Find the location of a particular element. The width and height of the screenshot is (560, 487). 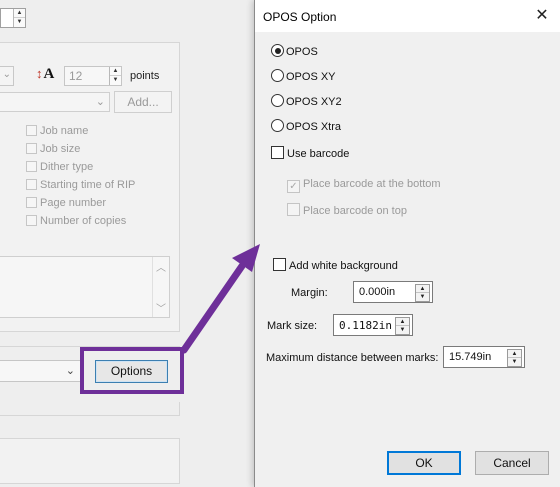

use-barcode-checkbox: Use barcode is located at coordinates (310, 153).